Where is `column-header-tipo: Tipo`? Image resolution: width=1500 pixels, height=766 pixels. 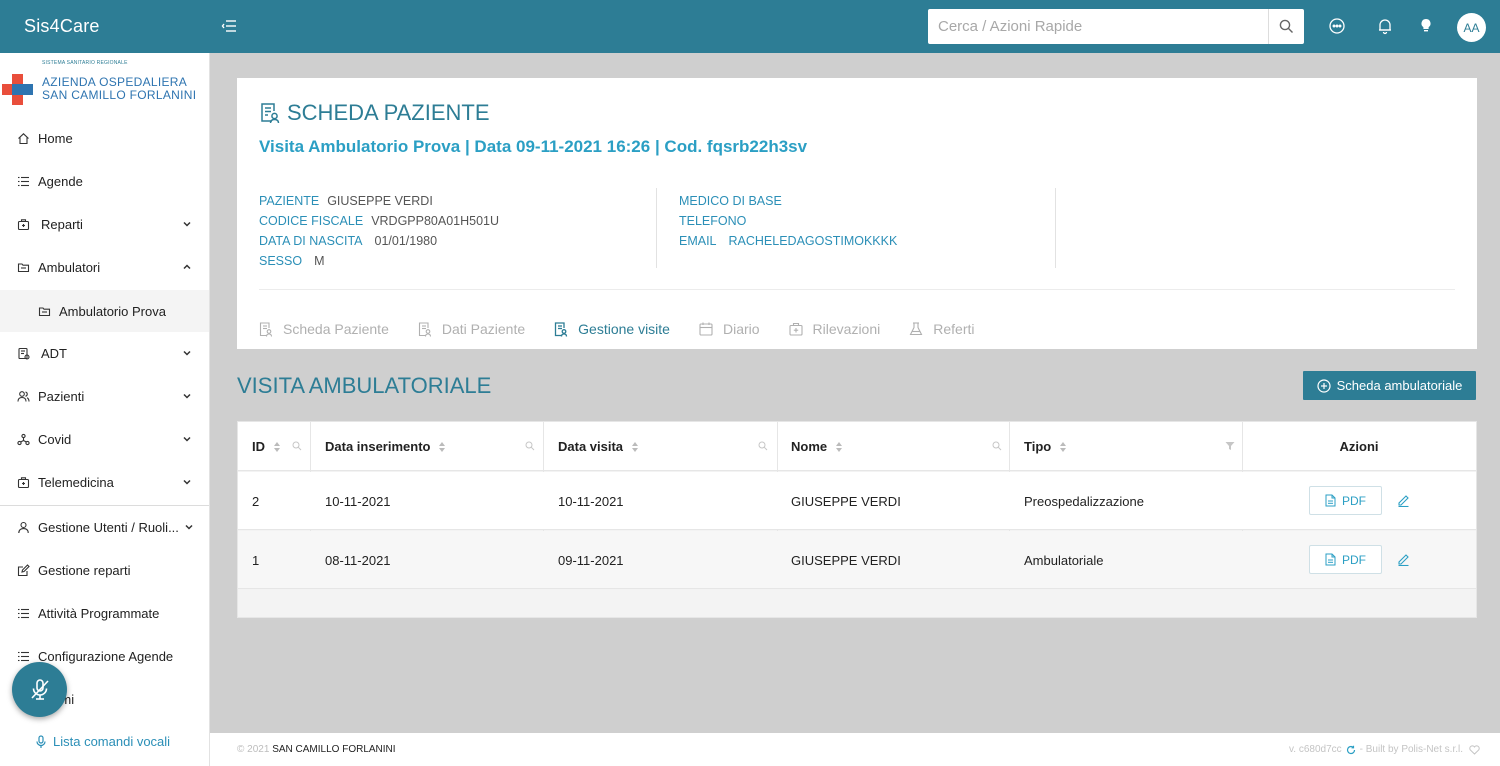
column-header-tipo: Tipo is located at coordinates (1045, 446).